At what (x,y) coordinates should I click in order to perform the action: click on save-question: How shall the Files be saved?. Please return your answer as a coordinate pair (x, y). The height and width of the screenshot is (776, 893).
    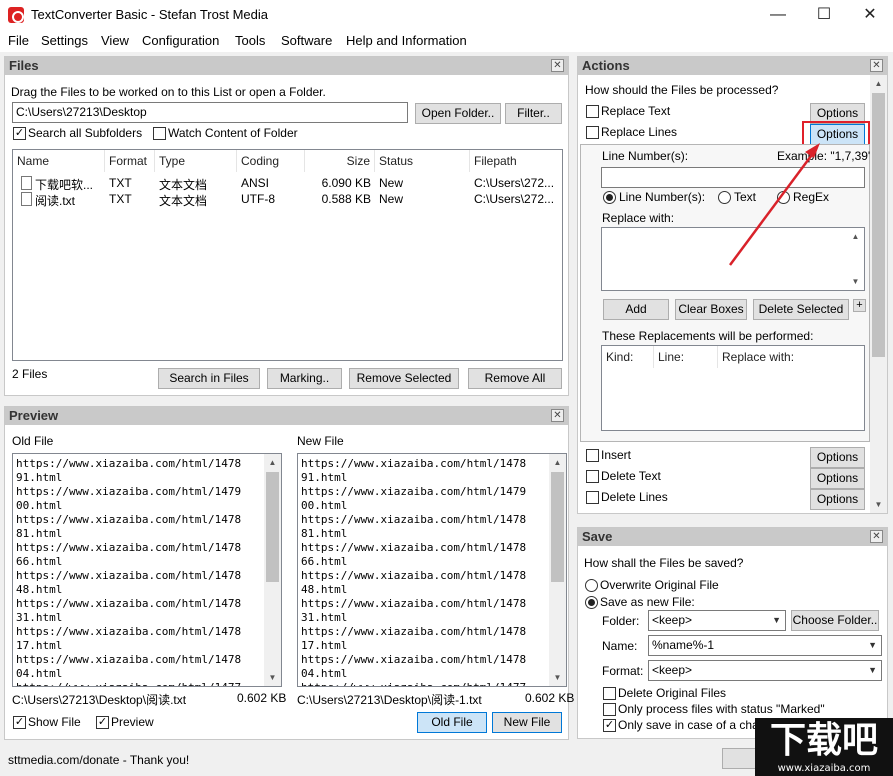
    Looking at the image, I should click on (664, 563).